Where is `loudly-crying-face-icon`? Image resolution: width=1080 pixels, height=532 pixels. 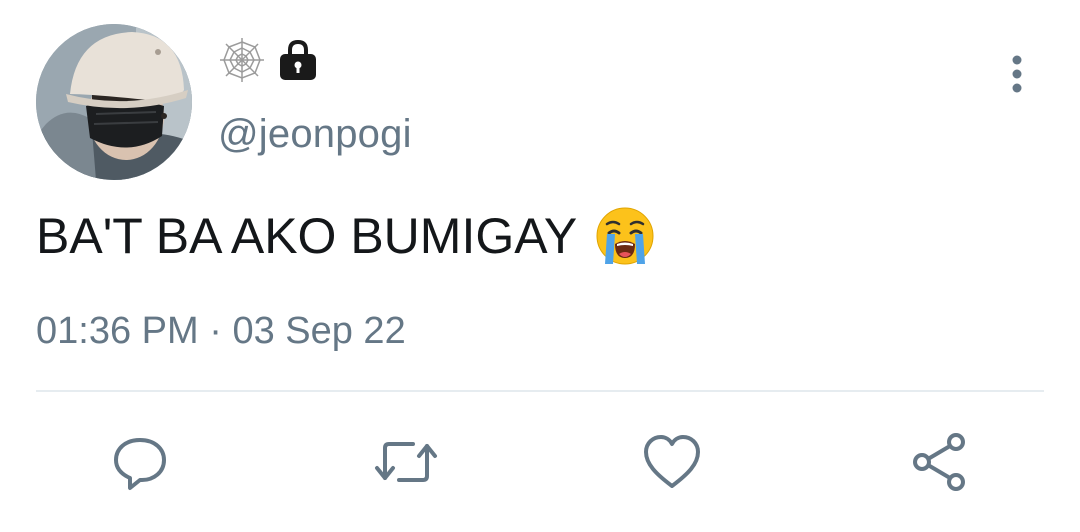
loudly-crying-face-icon is located at coordinates (625, 236).